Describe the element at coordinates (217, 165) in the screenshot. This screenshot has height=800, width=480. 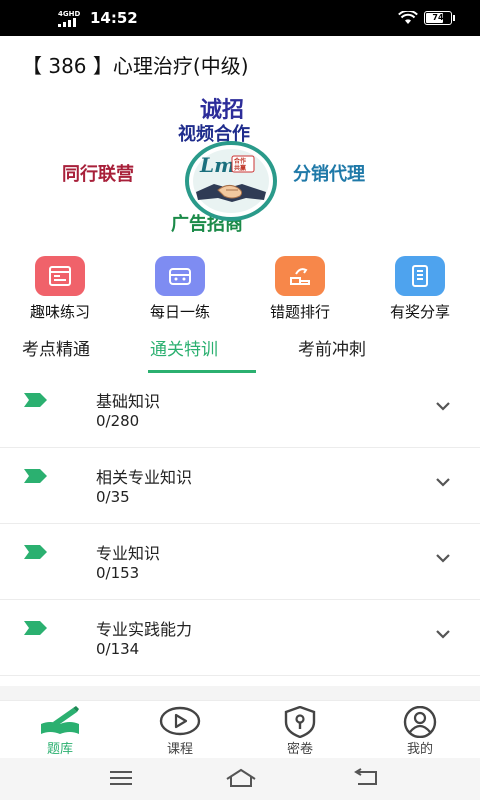
I see `svg-text: Lm` at that location.